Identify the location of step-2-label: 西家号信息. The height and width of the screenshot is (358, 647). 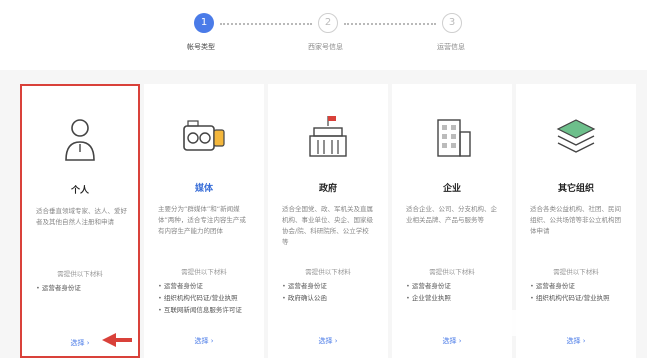
(325, 47).